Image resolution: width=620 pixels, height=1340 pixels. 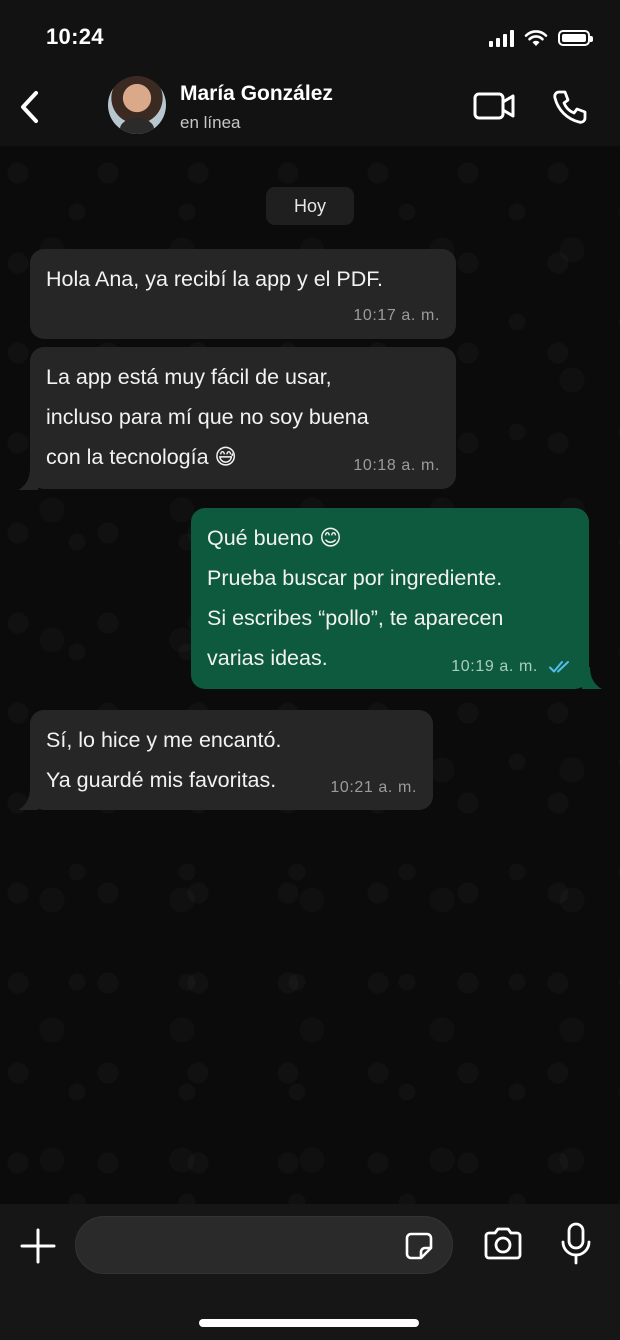 What do you see at coordinates (503, 1244) in the screenshot?
I see `camera-icon` at bounding box center [503, 1244].